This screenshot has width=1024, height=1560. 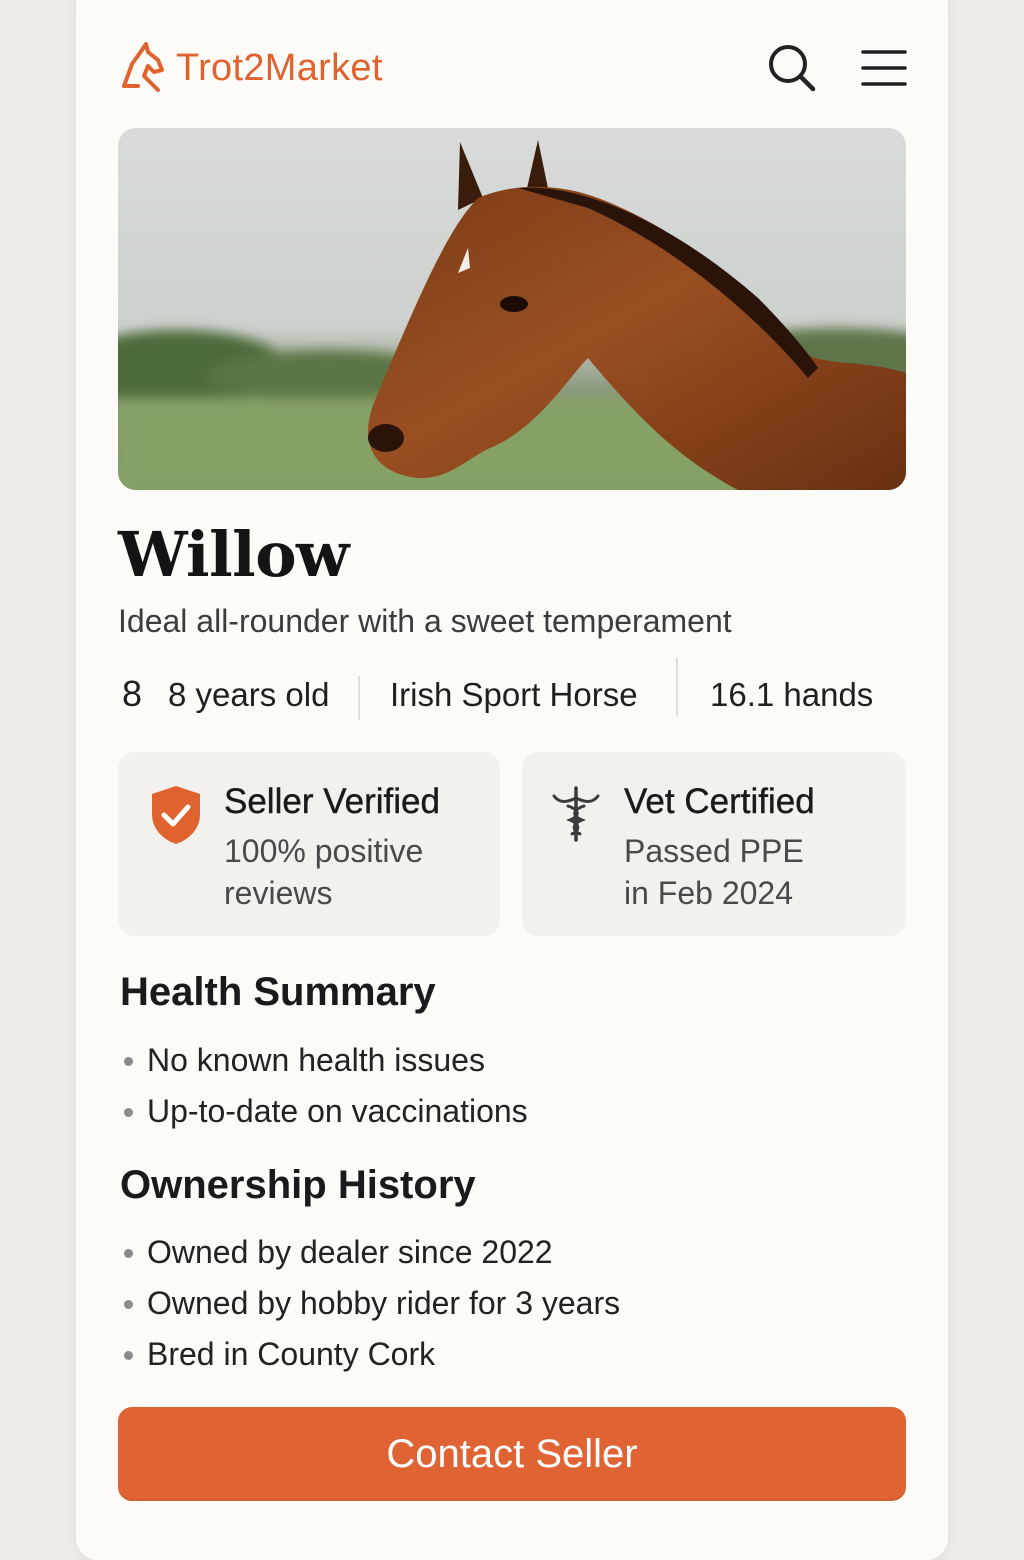 I want to click on height-stat: 16.1 hands, so click(x=792, y=694).